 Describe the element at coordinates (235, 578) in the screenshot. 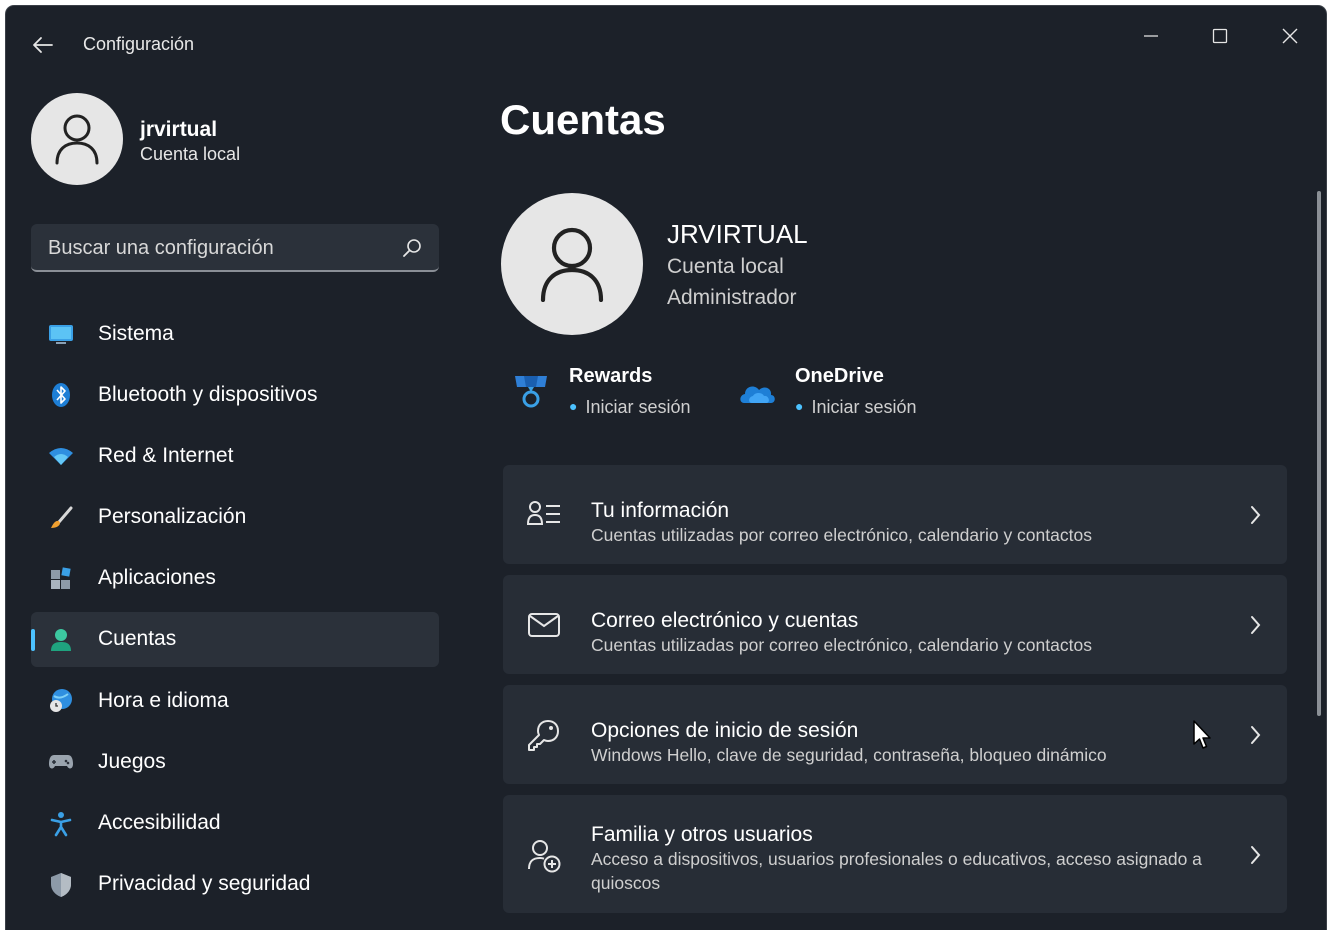

I see `sidebar-item-aplicaciones: Aplicaciones` at that location.